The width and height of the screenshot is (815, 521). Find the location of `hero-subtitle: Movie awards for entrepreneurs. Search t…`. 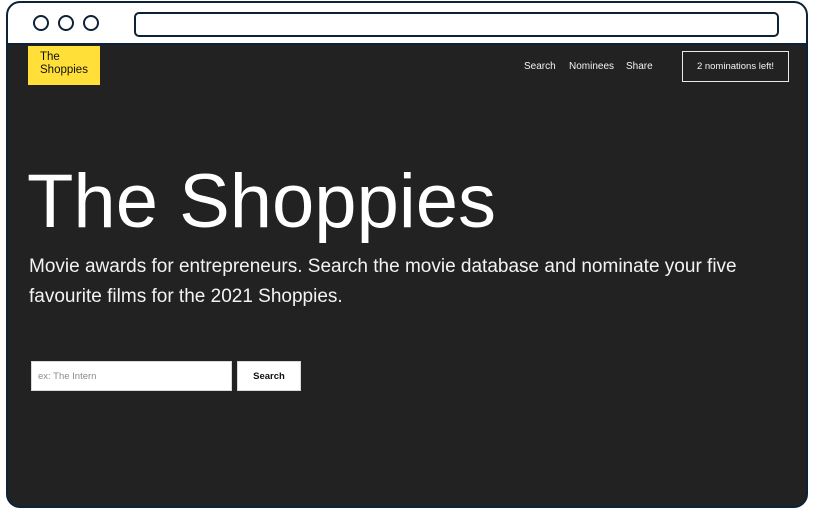

hero-subtitle: Movie awards for entrepreneurs. Search t… is located at coordinates (383, 281).